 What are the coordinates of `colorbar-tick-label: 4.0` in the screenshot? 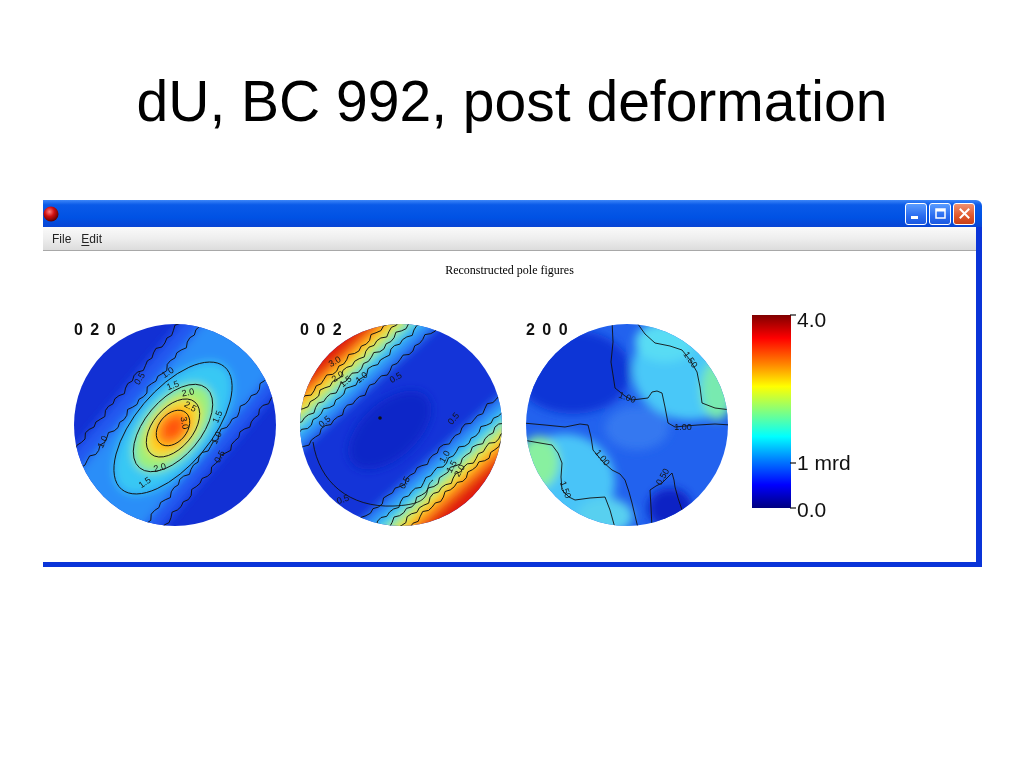 It's located at (812, 320).